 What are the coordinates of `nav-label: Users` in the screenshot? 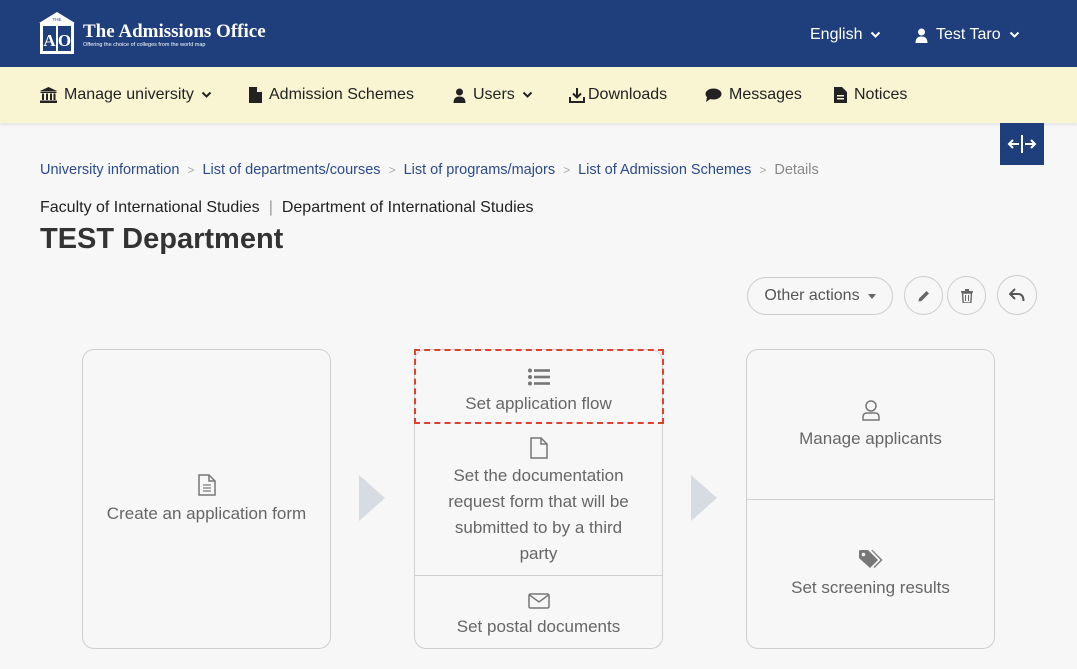 It's located at (494, 94).